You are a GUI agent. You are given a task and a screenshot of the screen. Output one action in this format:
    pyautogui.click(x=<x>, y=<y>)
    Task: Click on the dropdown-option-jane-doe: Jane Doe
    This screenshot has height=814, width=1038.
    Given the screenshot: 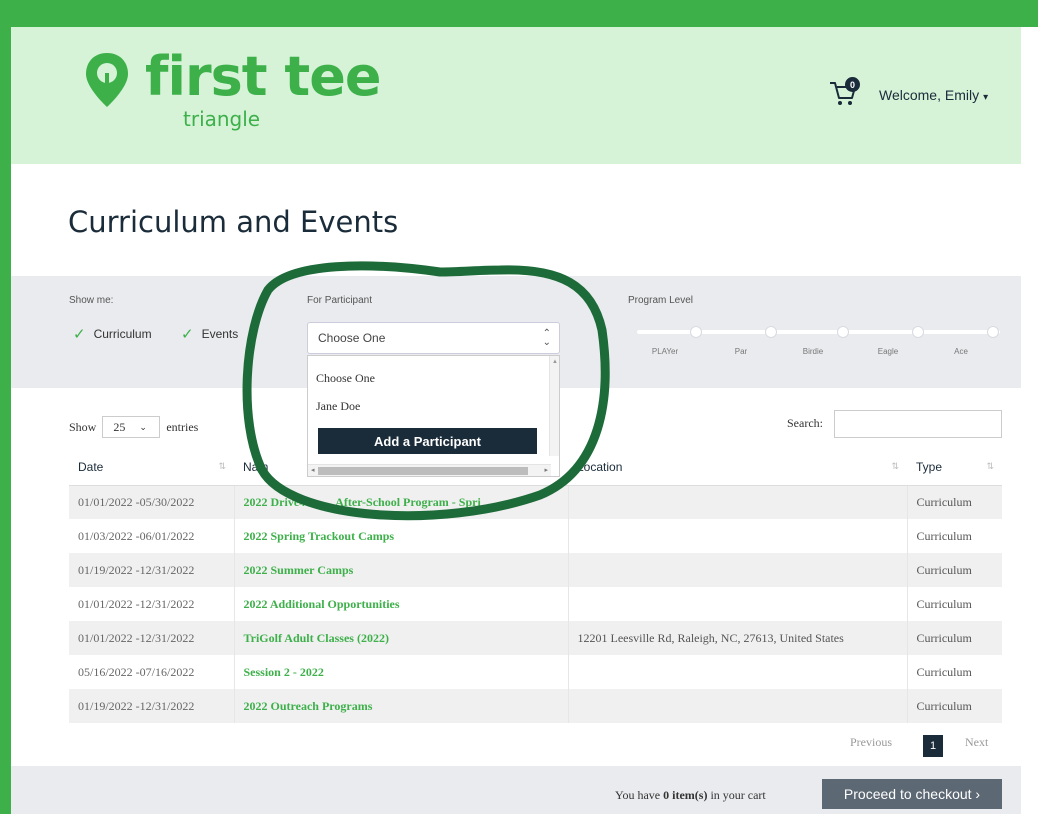 What is the action you would take?
    pyautogui.click(x=433, y=406)
    